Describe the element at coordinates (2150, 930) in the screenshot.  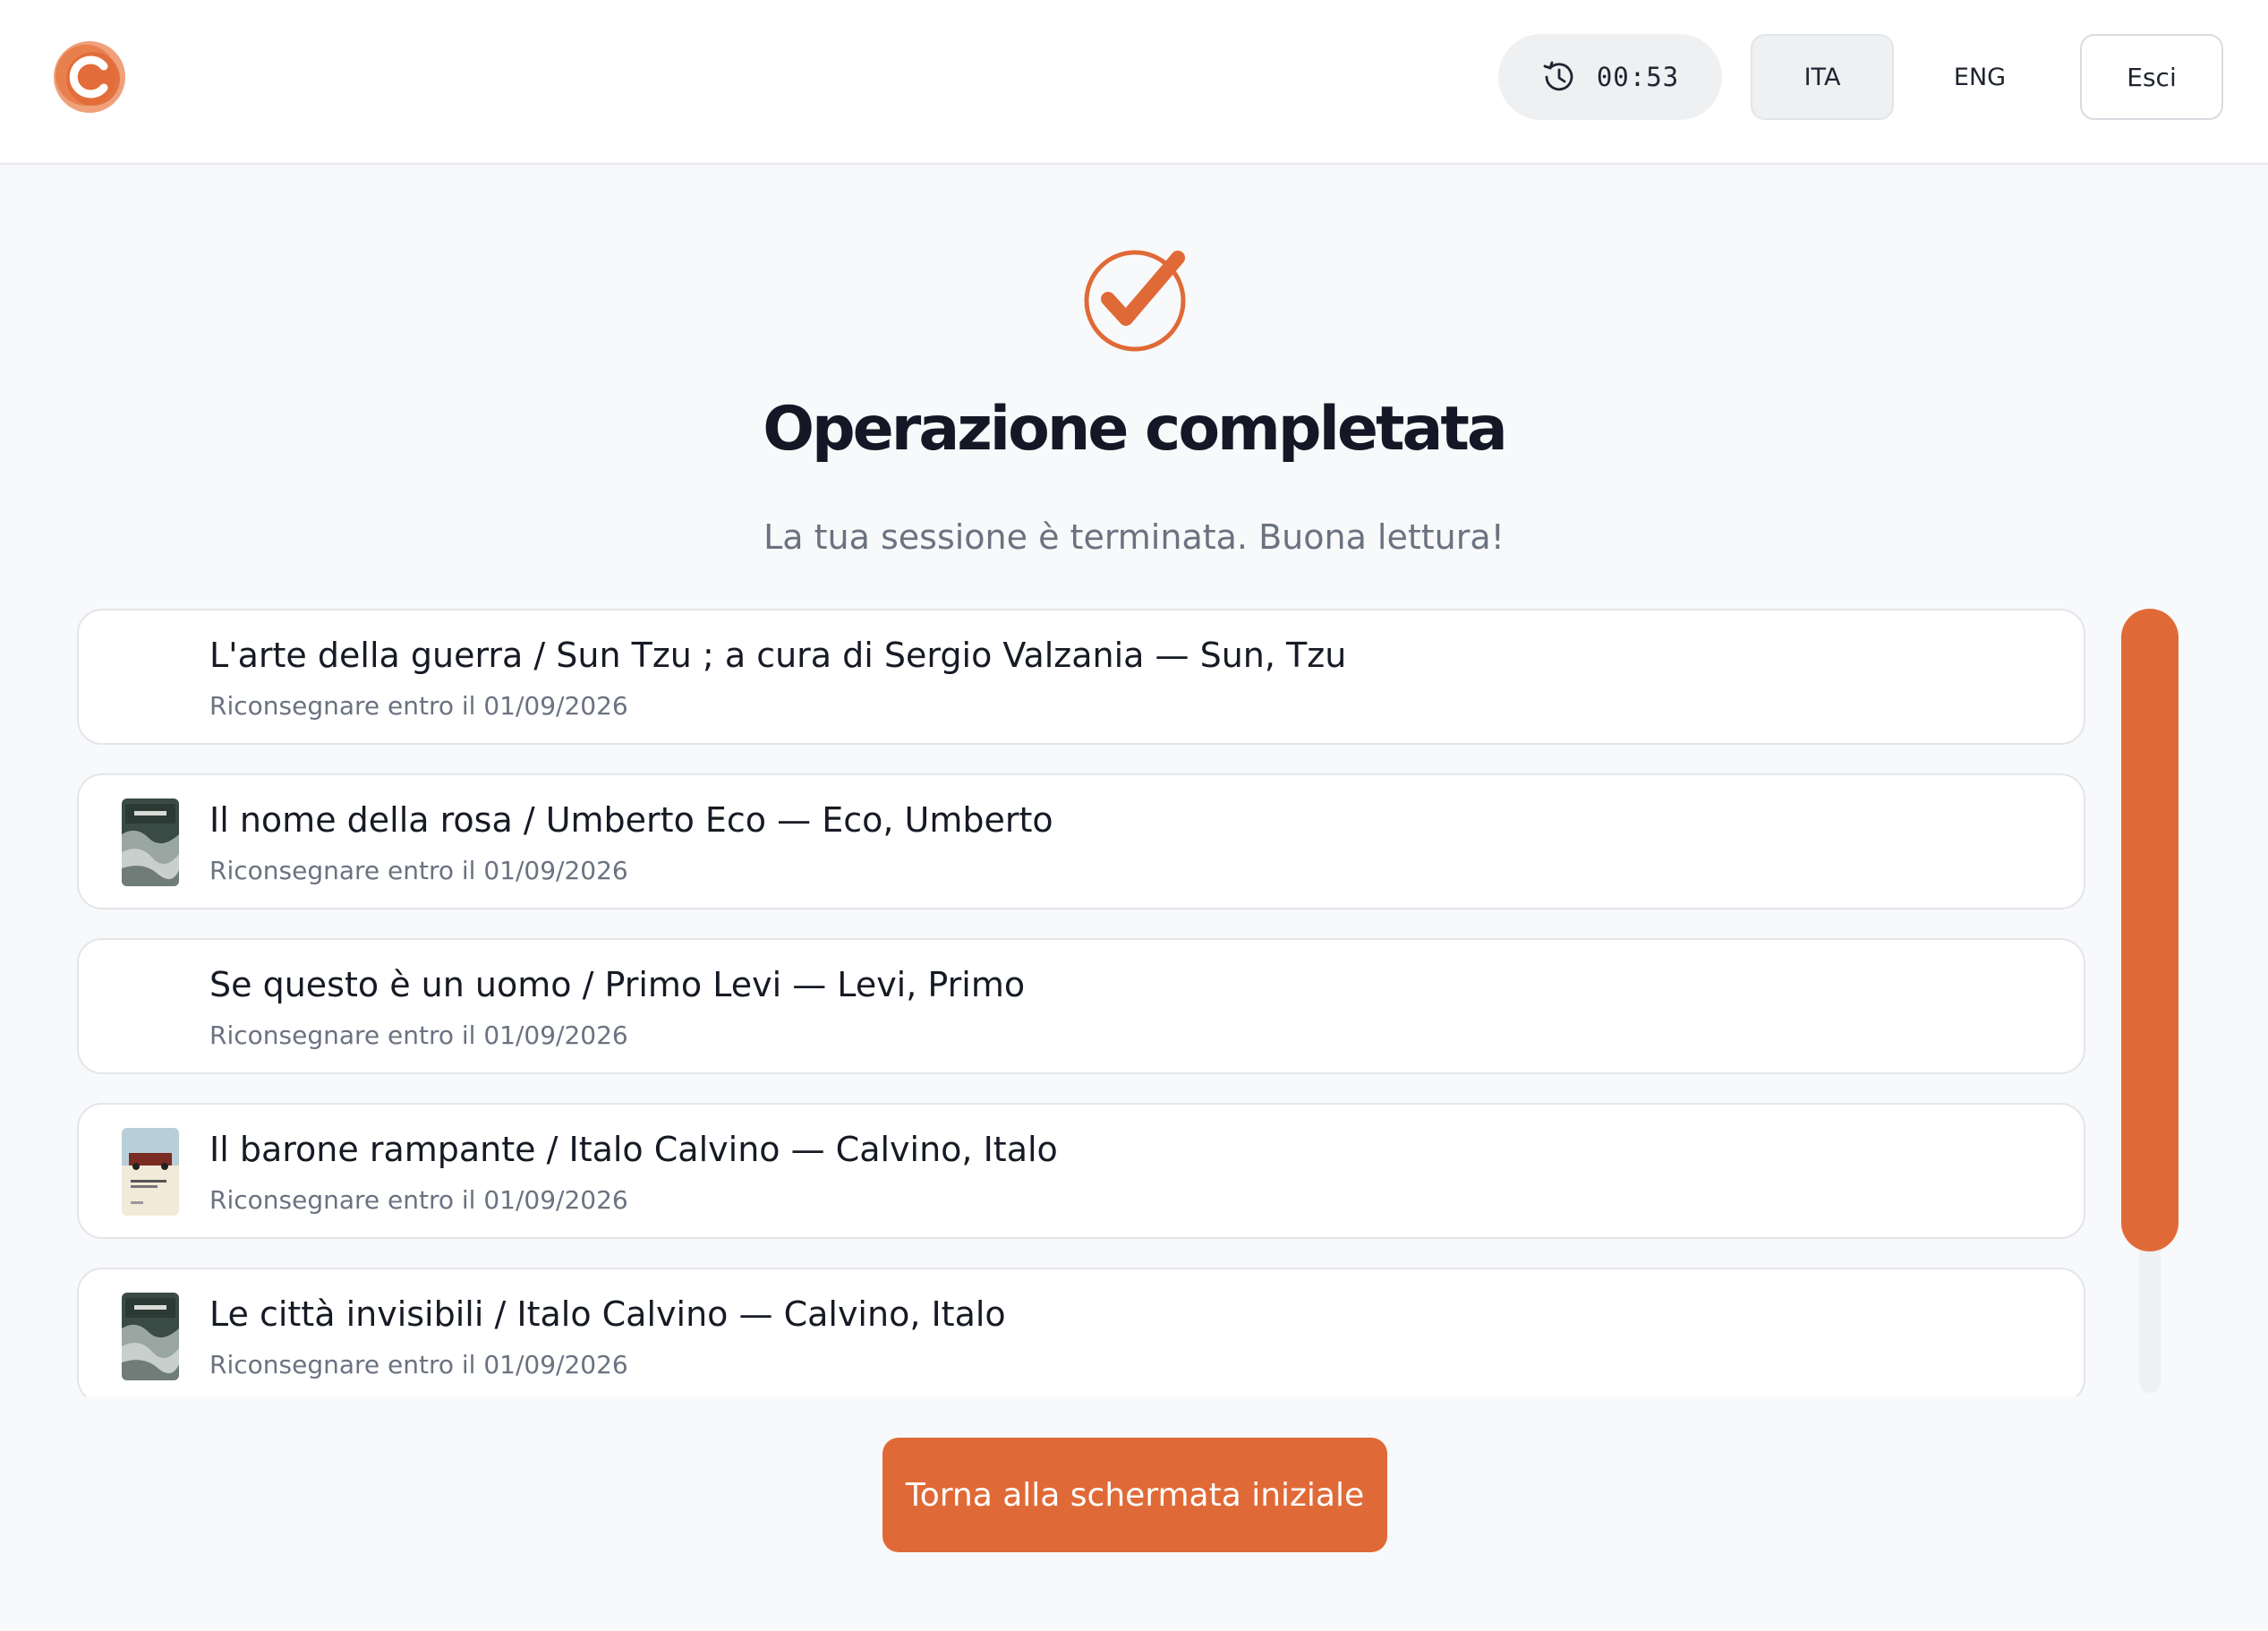
I see `scrollbar-thumb` at that location.